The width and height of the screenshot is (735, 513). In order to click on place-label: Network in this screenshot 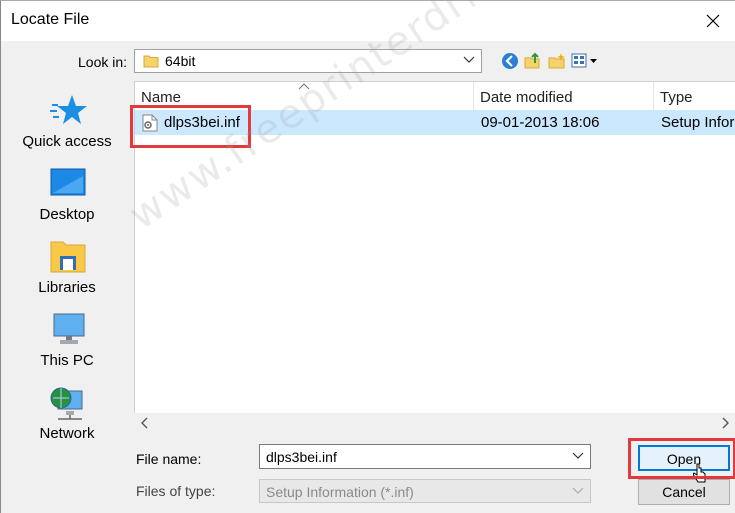, I will do `click(67, 433)`.